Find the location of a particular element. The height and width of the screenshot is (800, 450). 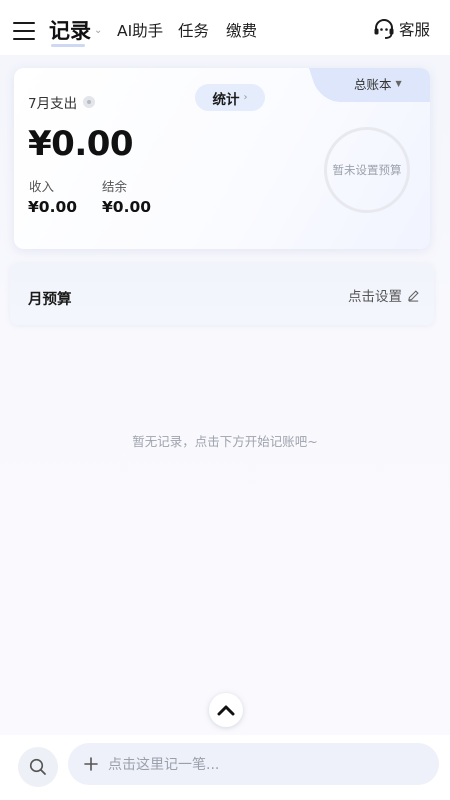

chevron-down-icon: ⌄ is located at coordinates (98, 30).